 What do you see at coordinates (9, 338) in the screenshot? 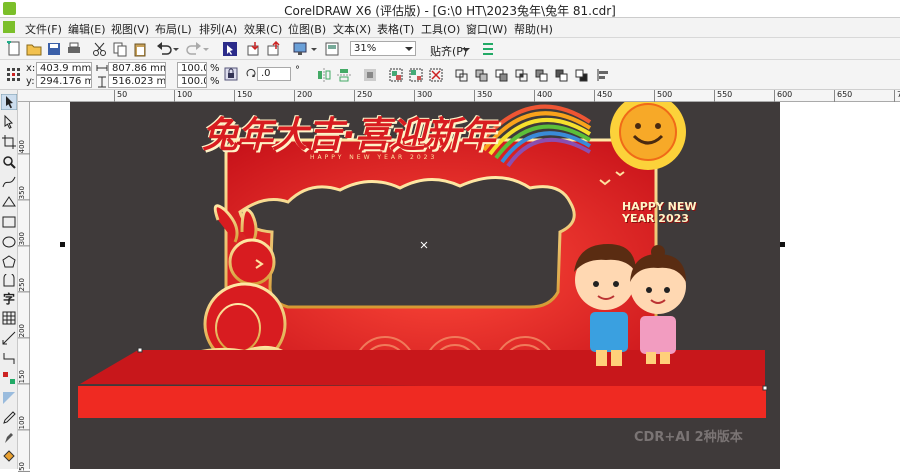
I see `dimension-tool-icon` at bounding box center [9, 338].